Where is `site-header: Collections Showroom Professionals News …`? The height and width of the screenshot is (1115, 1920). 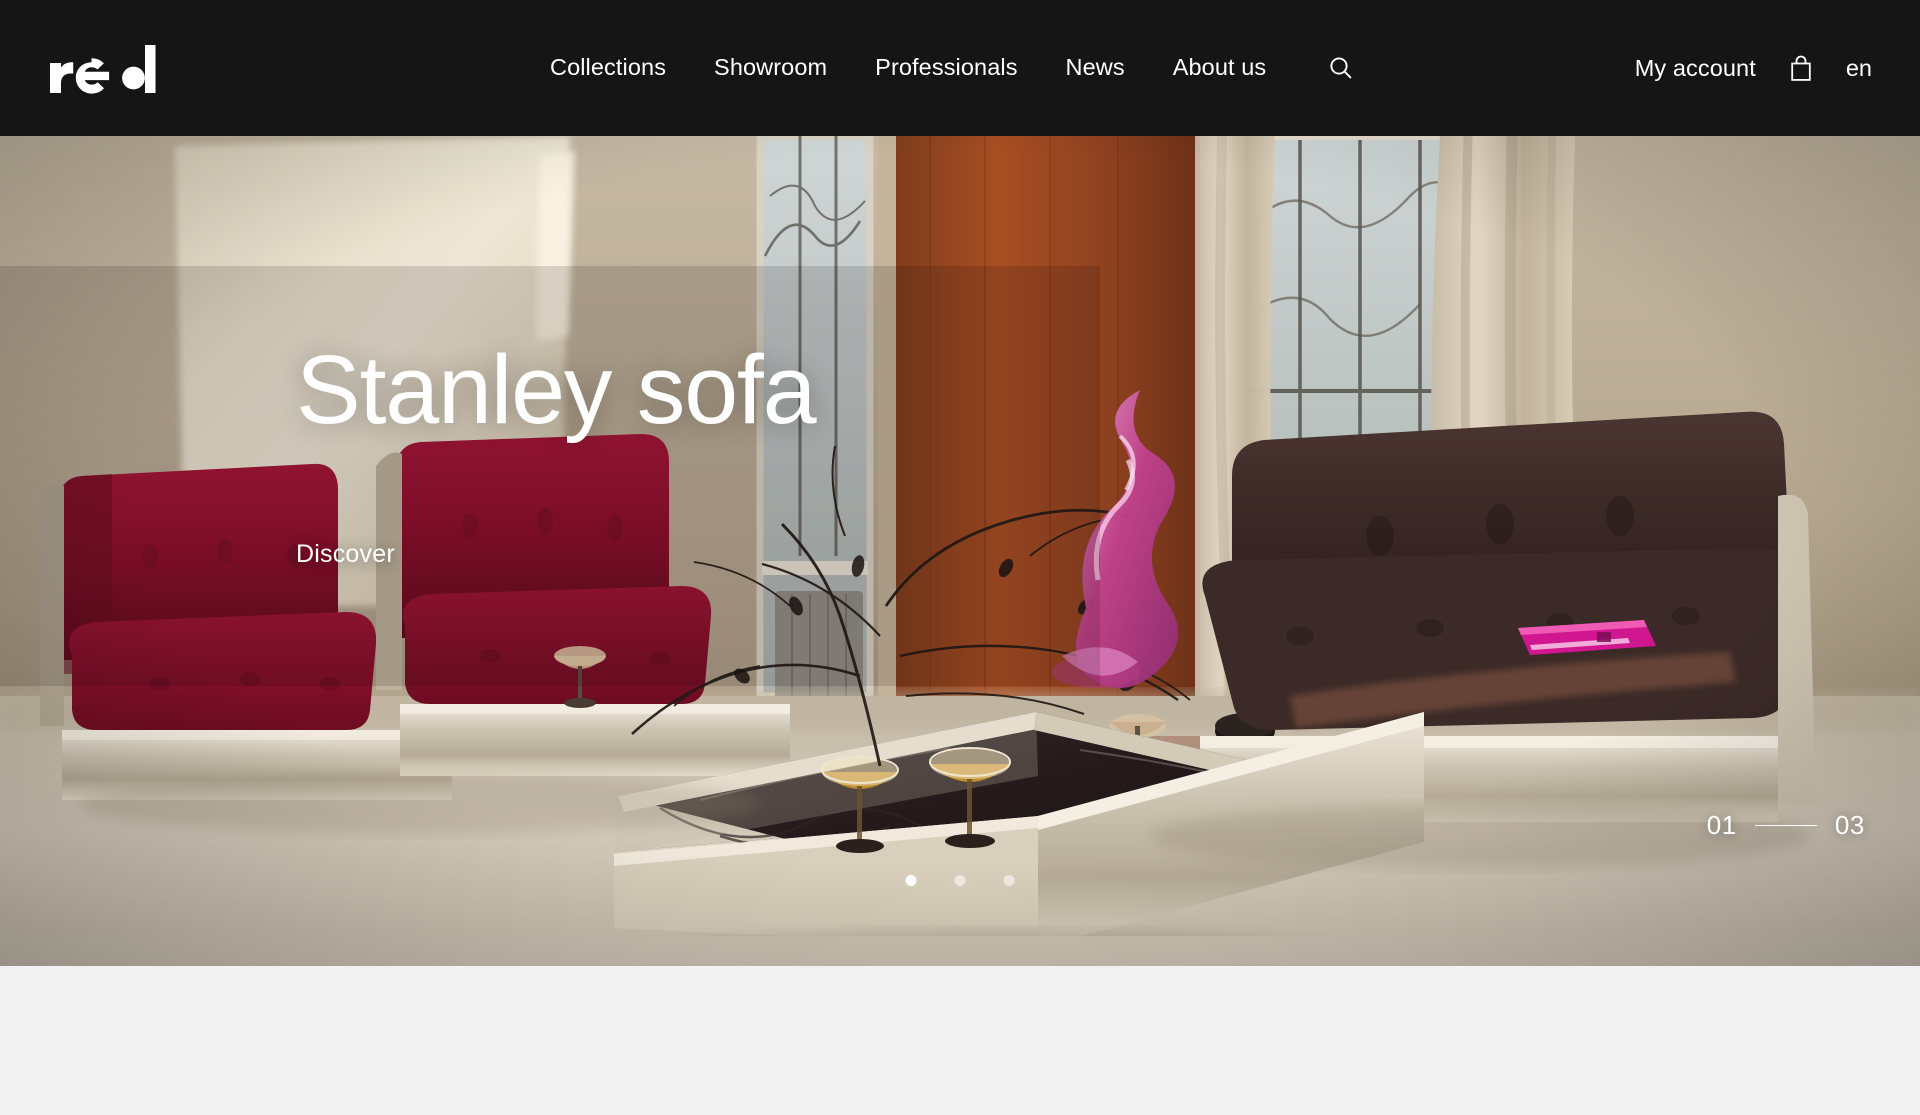
site-header: Collections Showroom Professionals News … is located at coordinates (960, 68).